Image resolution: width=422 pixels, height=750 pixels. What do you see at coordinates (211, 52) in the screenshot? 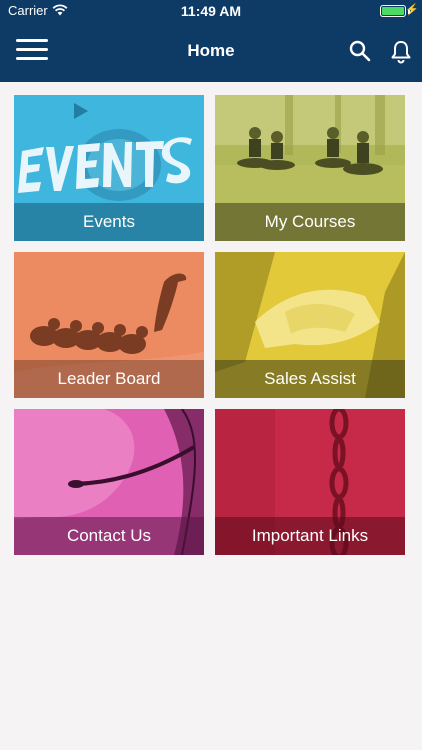
I see `nav-bar: Home` at bounding box center [211, 52].